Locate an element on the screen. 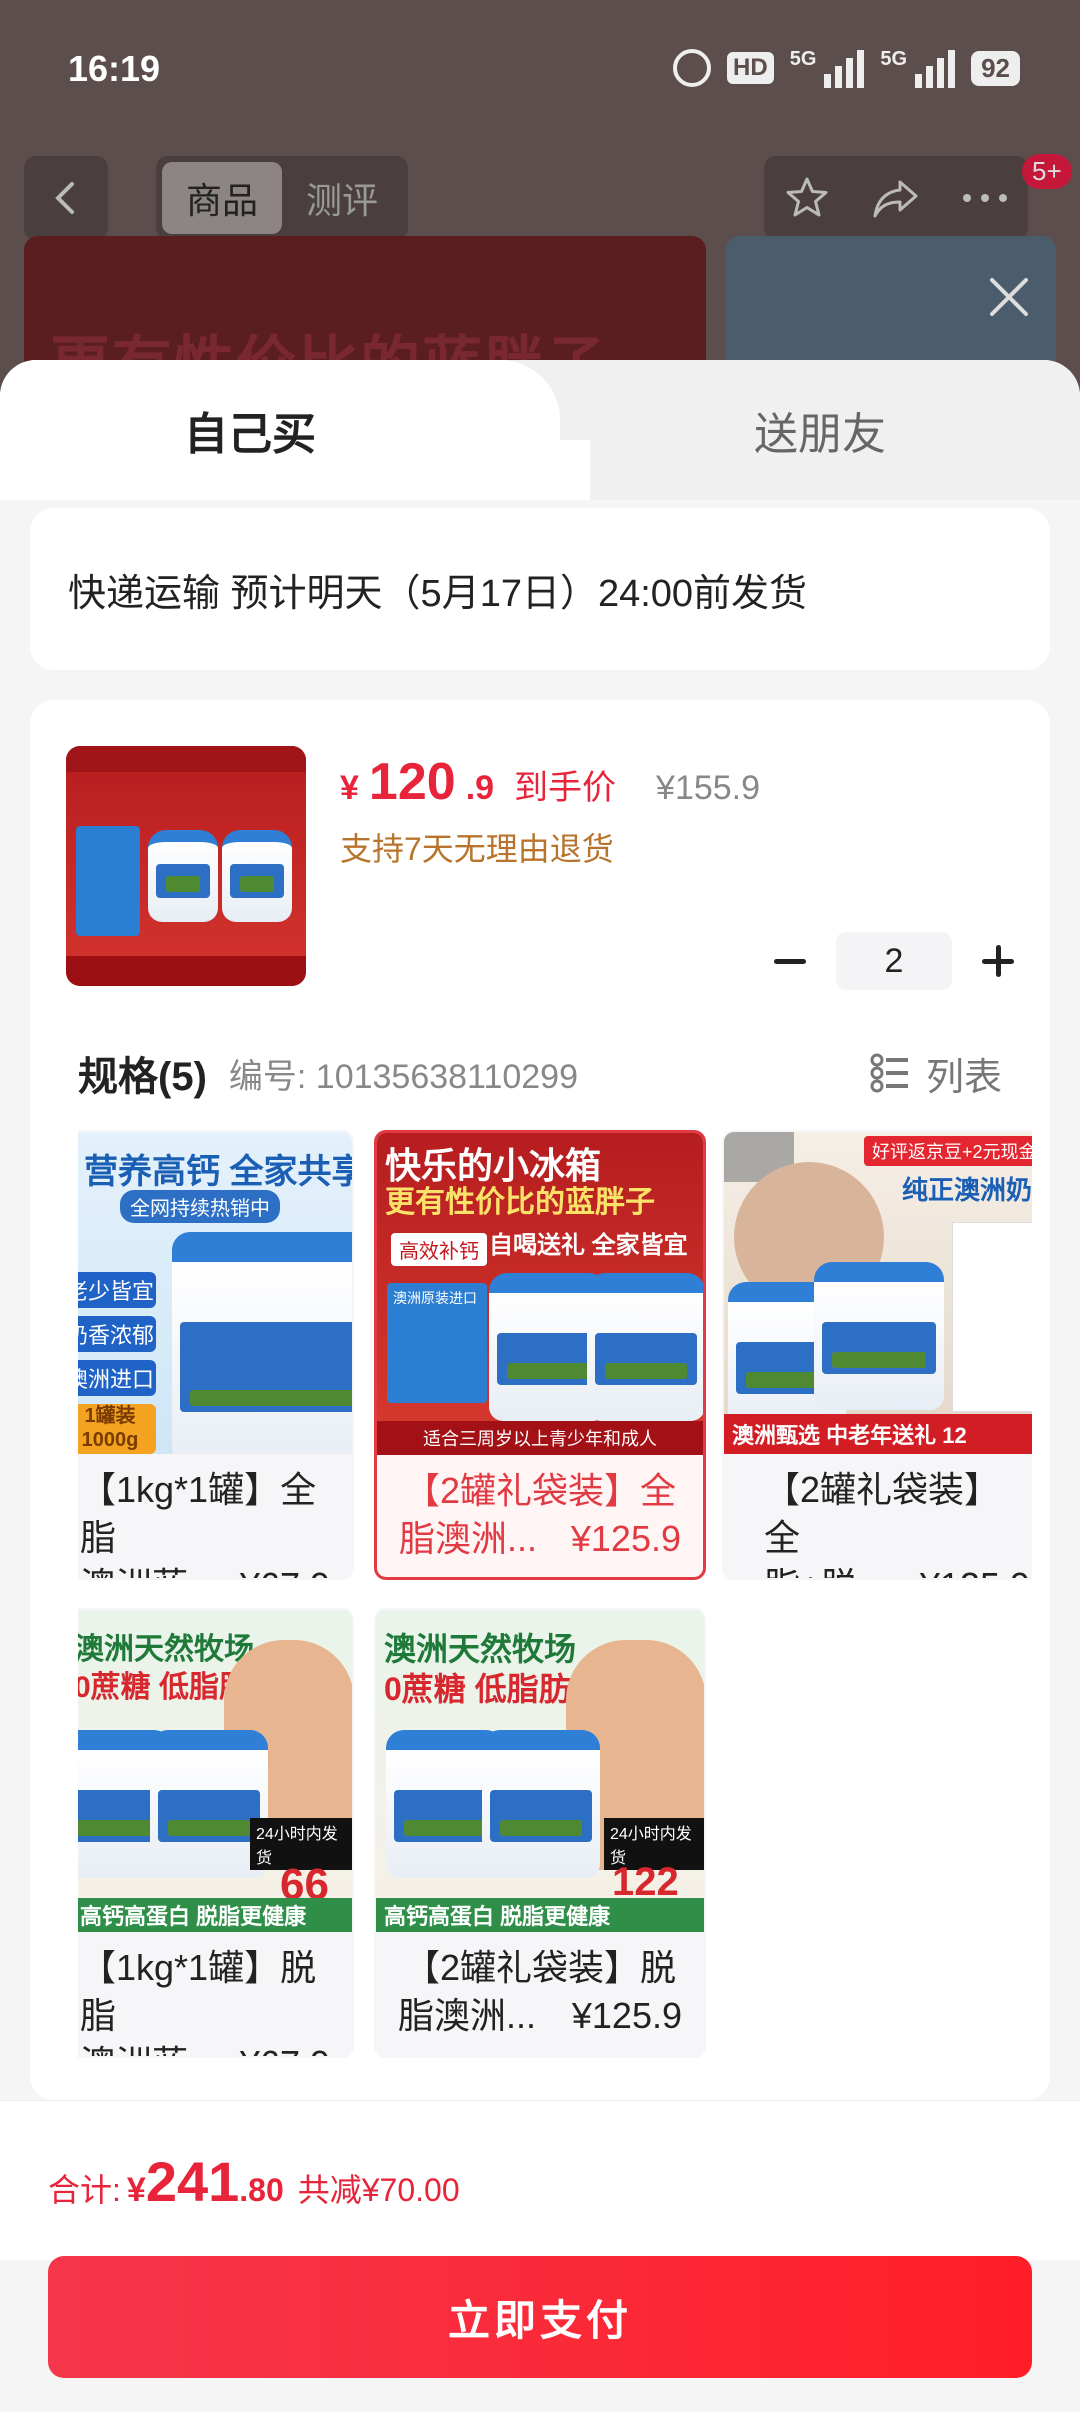 The height and width of the screenshot is (2412, 1080). option-art-subtitle: 好评返京豆+2元现金 is located at coordinates (948, 1151).